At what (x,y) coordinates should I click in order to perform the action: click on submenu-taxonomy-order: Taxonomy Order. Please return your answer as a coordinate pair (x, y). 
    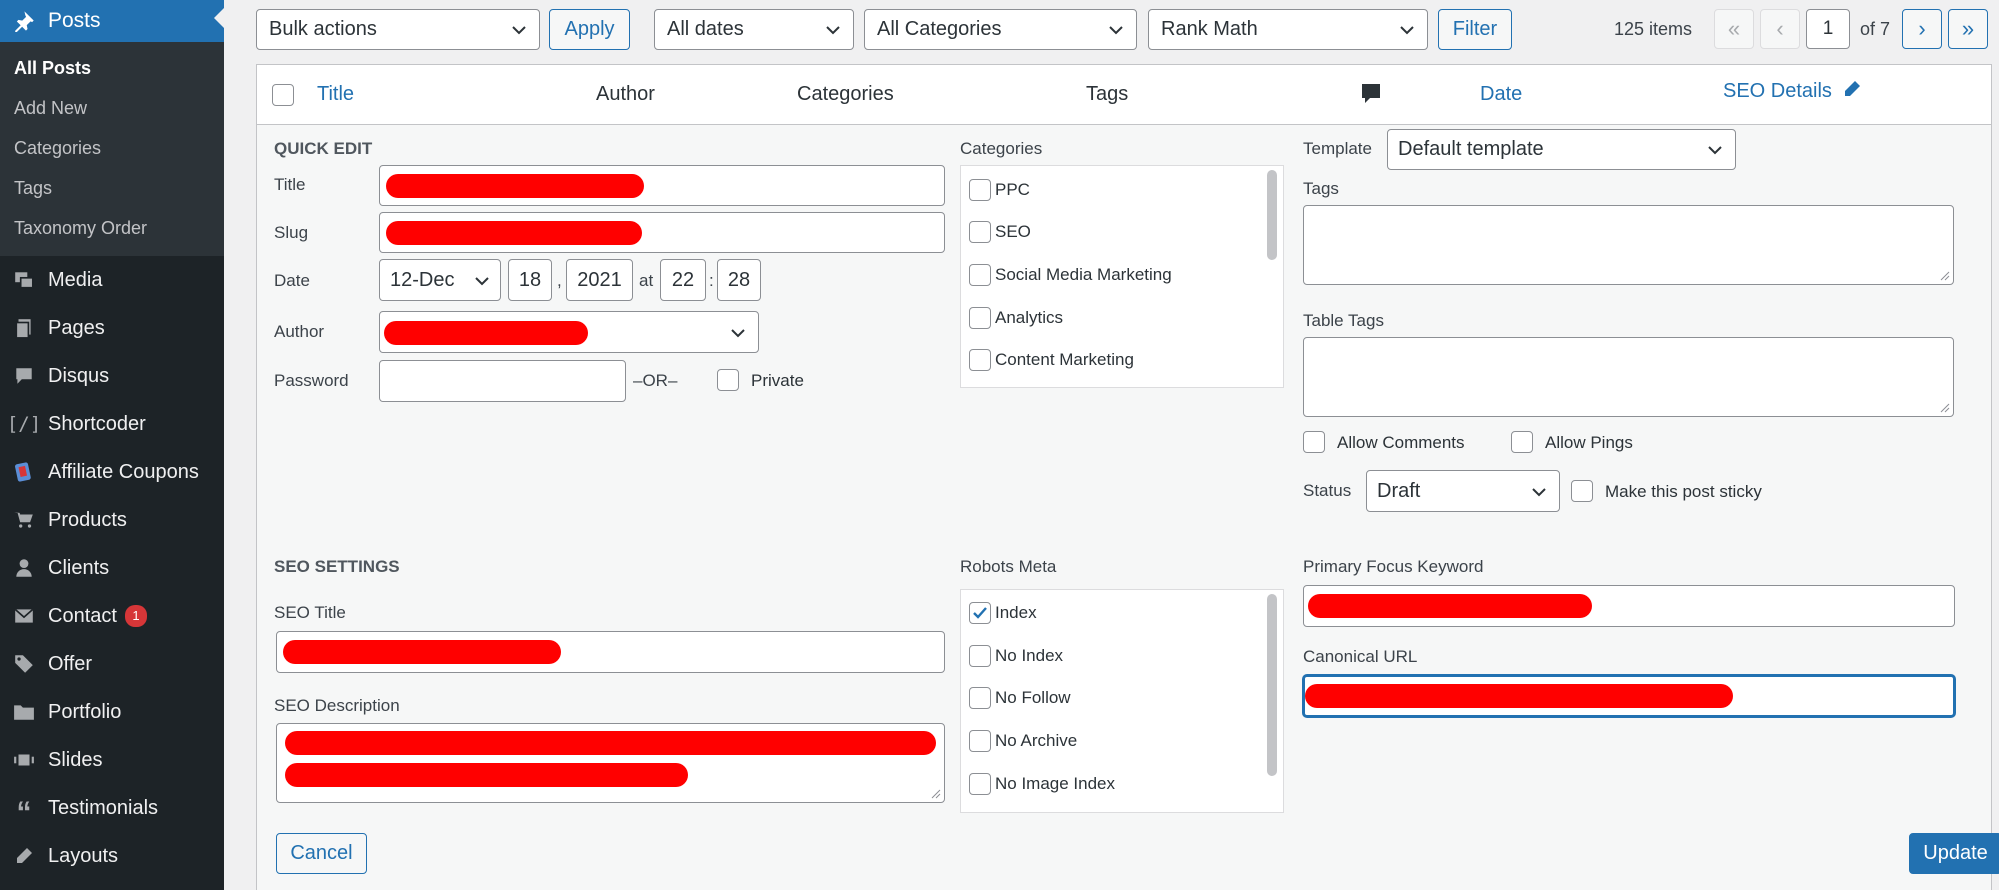
    Looking at the image, I should click on (112, 228).